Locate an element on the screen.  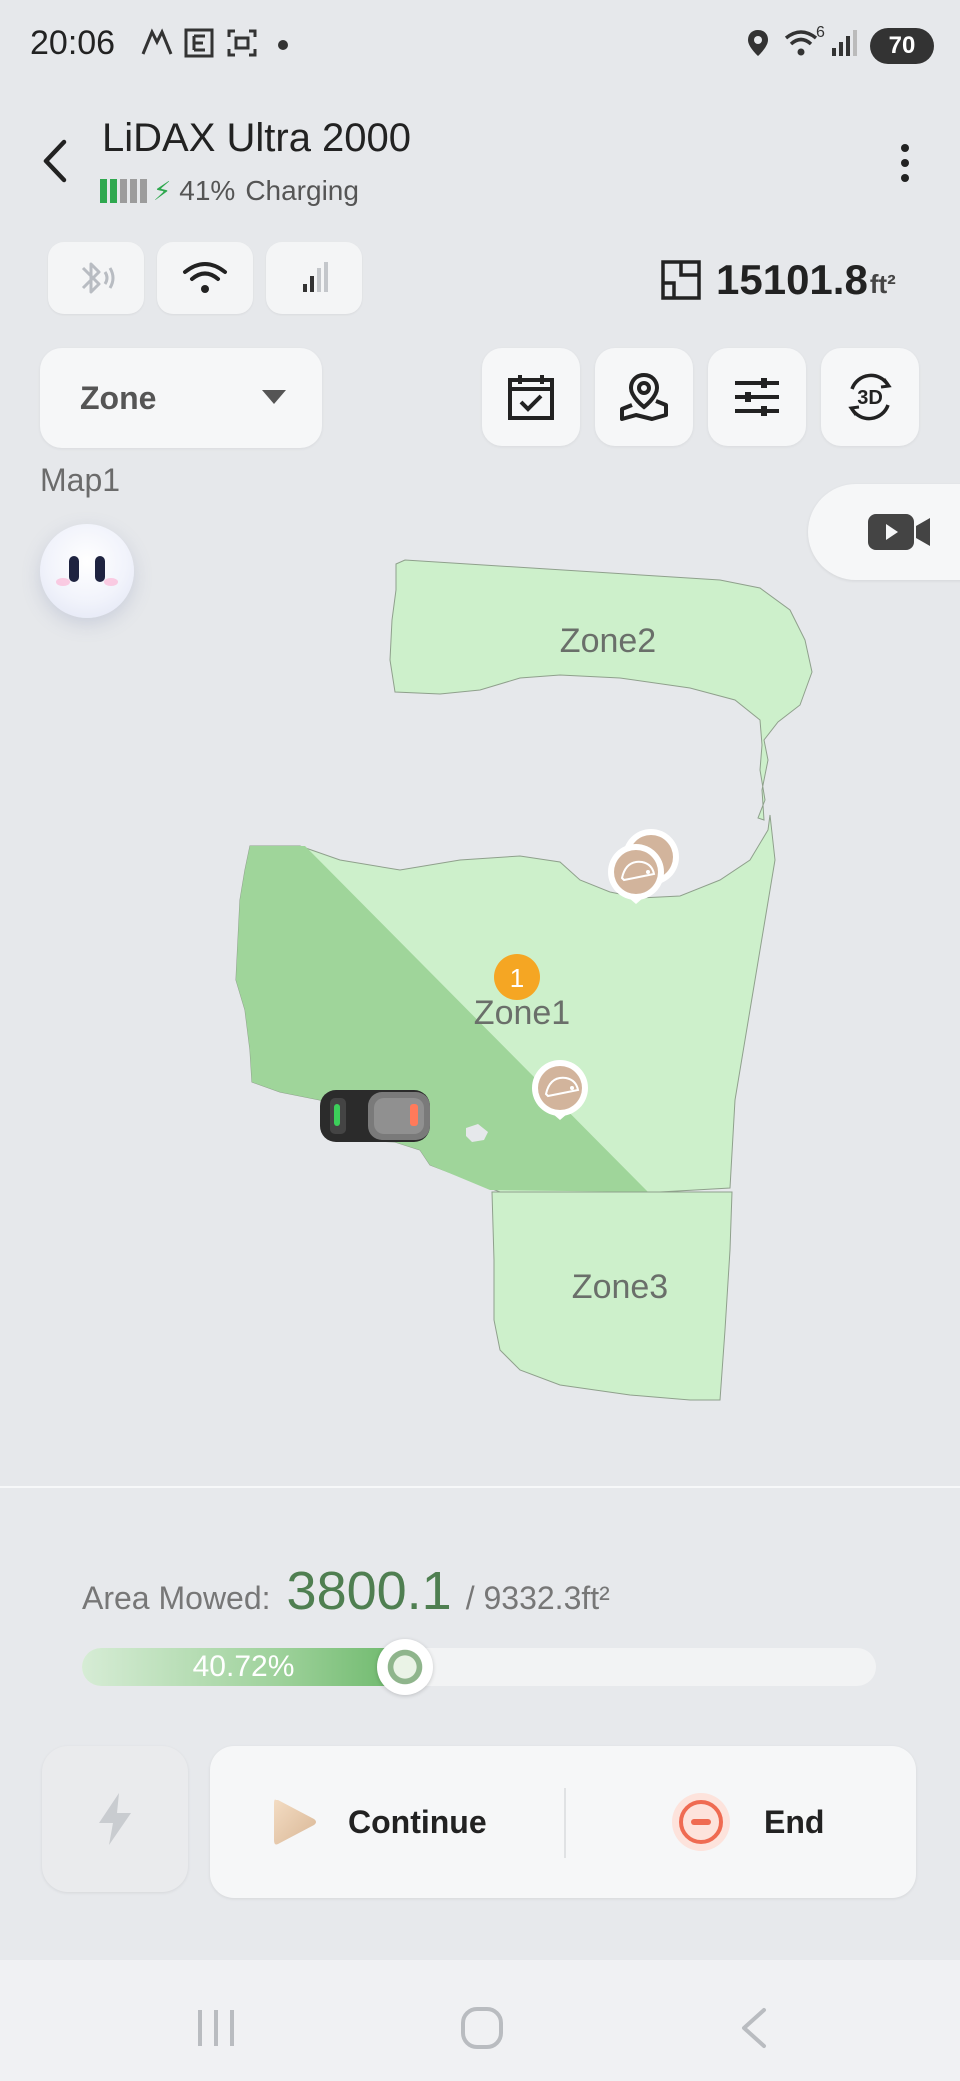
3d-view-icon: 3D is located at coordinates (870, 397).